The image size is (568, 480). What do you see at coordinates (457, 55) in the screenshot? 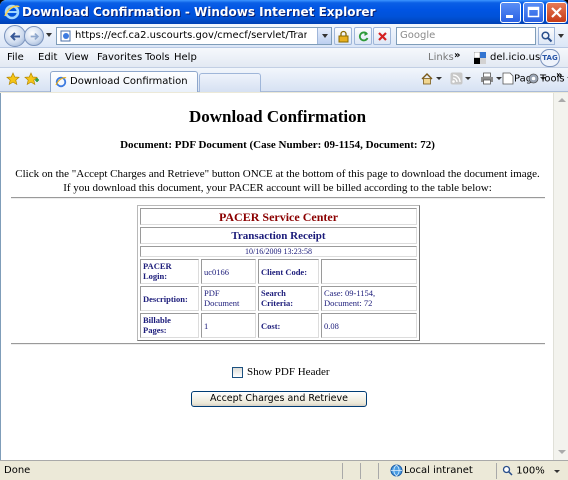
I see `links-chevron-icon: »` at bounding box center [457, 55].